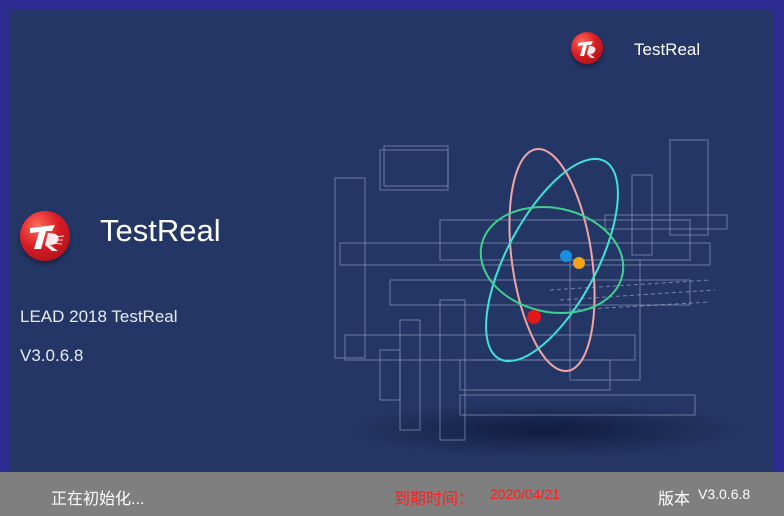 The width and height of the screenshot is (784, 516). What do you see at coordinates (667, 49) in the screenshot?
I see `header-title: TestReal` at bounding box center [667, 49].